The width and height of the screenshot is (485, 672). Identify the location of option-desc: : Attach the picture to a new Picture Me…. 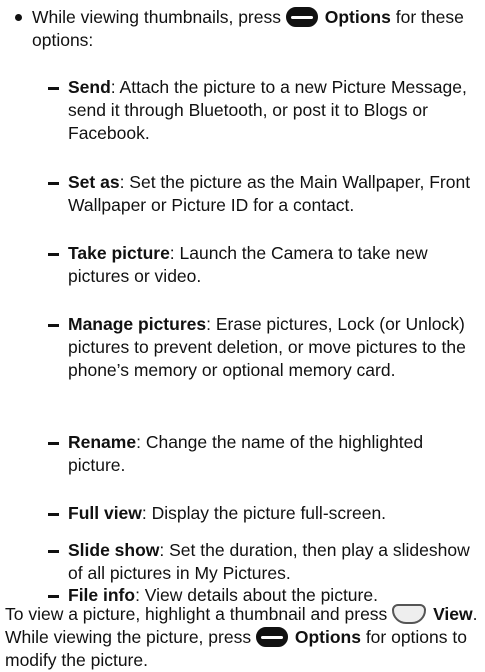
(267, 110).